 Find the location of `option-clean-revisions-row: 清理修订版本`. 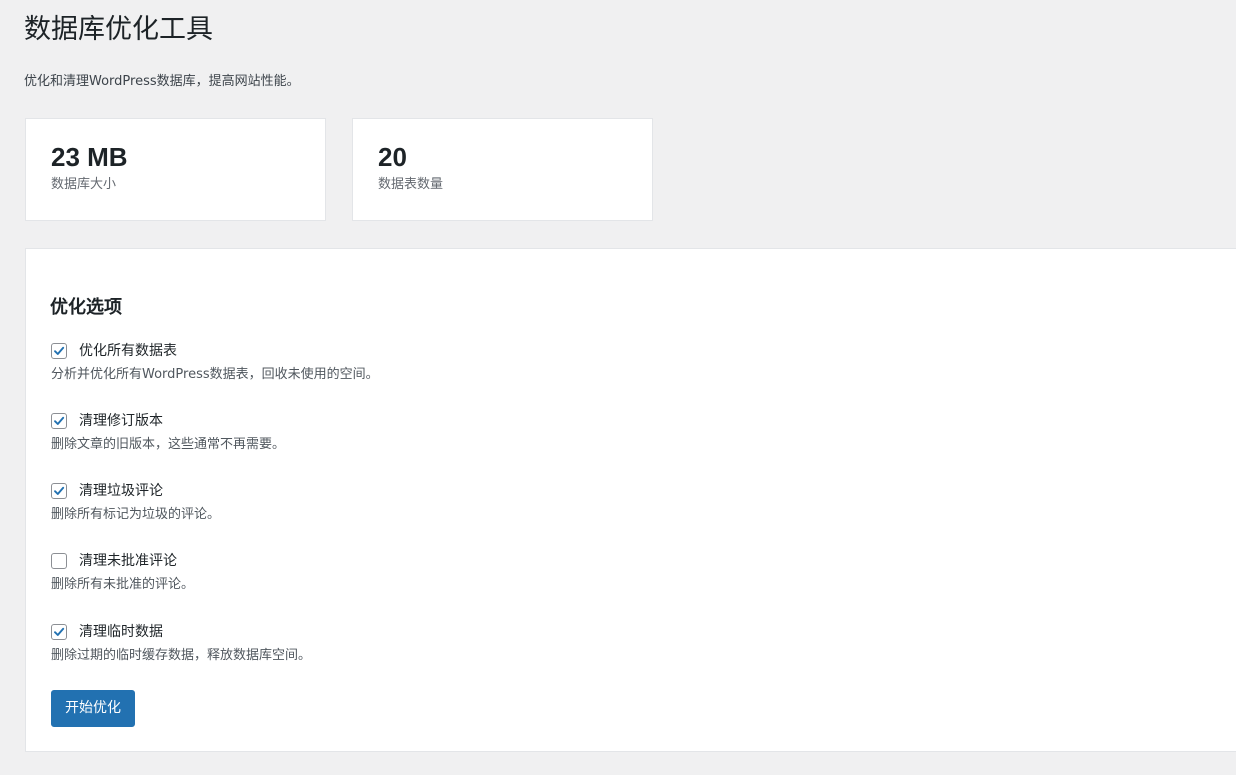

option-clean-revisions-row: 清理修订版本 is located at coordinates (501, 421).